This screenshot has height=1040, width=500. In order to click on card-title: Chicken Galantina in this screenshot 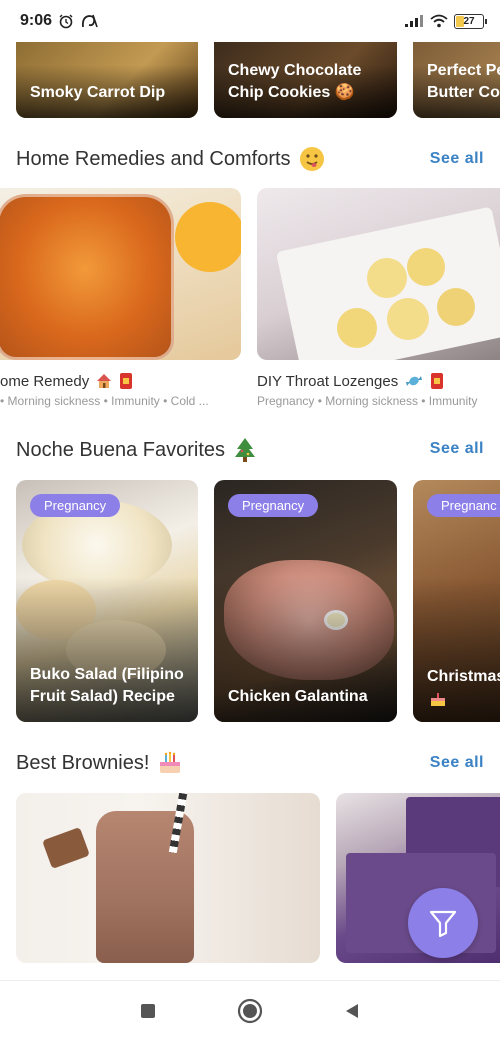, I will do `click(298, 696)`.